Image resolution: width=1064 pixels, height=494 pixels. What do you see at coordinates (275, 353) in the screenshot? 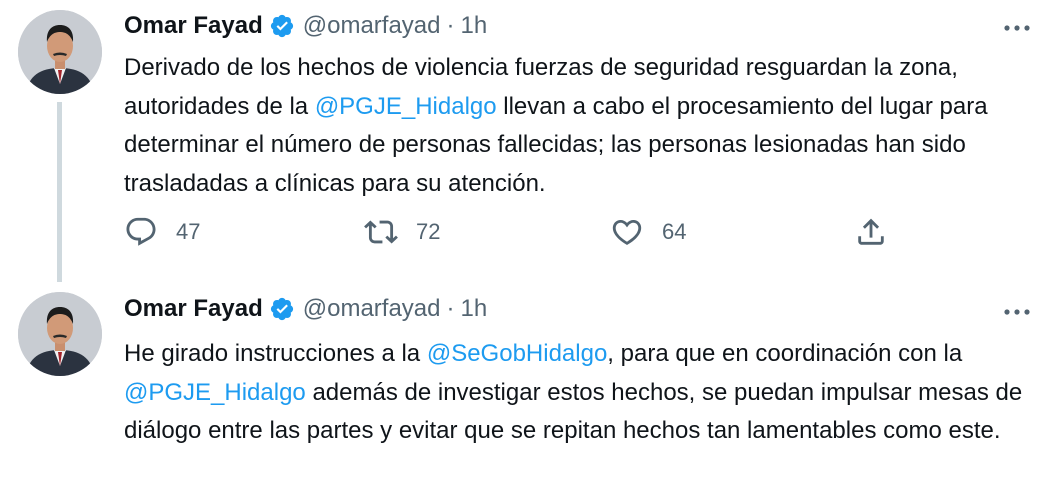
I see `tweet-text-part: He girado instrucciones a la` at bounding box center [275, 353].